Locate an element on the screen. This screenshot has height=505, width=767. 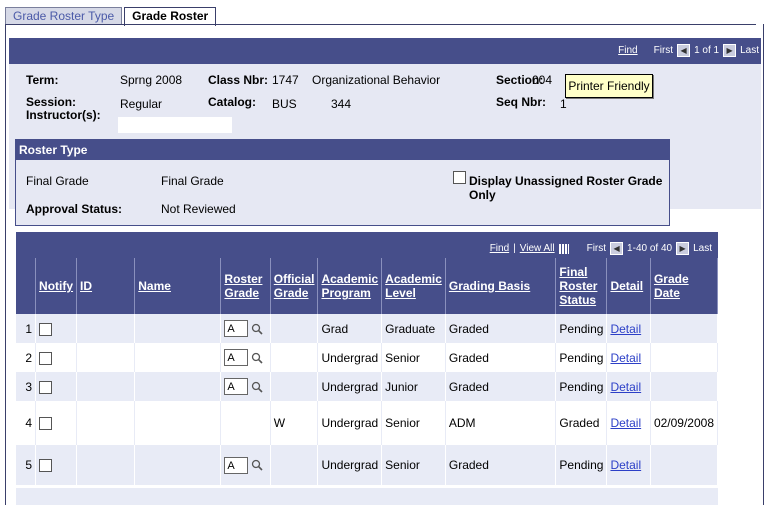
seq-nbr-value: 1 is located at coordinates (563, 104).